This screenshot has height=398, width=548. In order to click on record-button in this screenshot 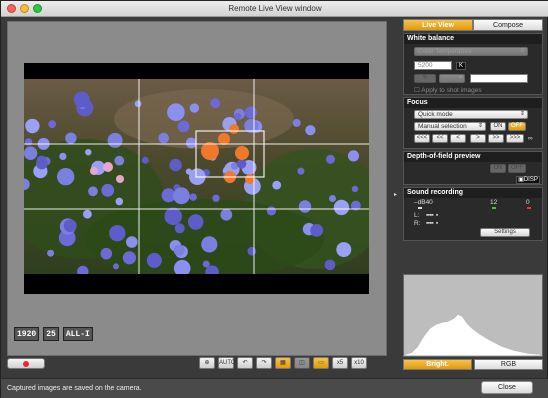, I will do `click(26, 363)`.